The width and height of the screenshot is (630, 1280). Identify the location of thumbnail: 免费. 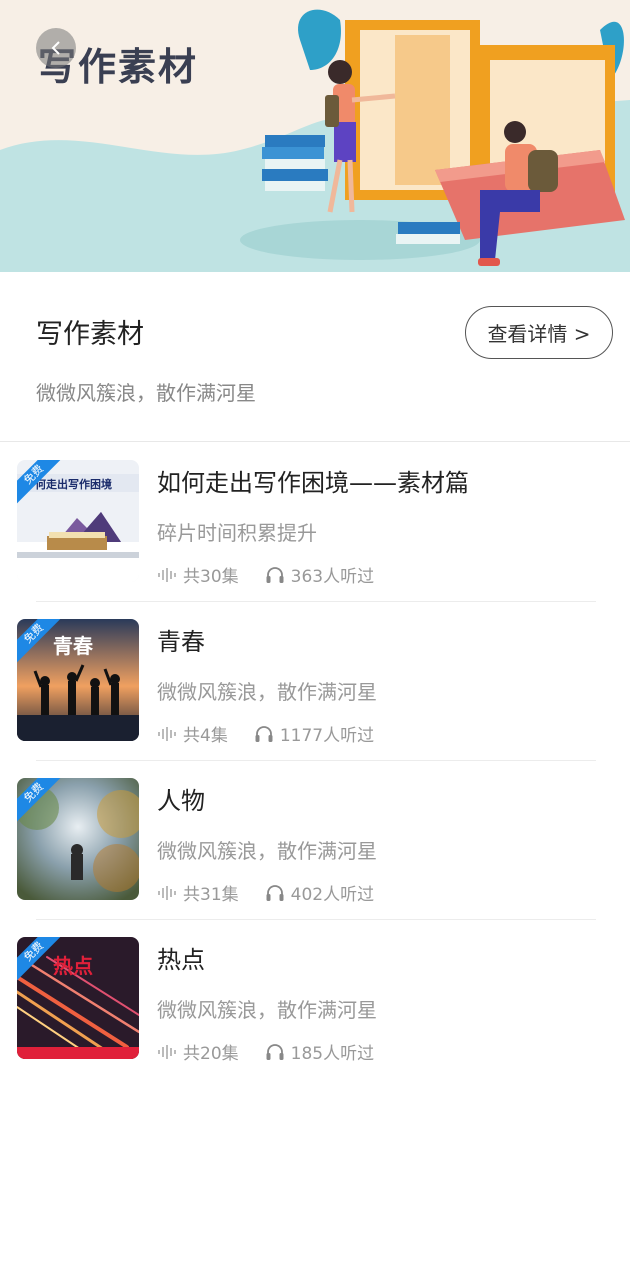
(78, 839).